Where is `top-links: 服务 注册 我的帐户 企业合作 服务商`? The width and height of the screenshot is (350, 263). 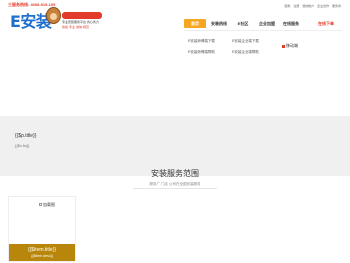 top-links: 服务 注册 我的帐户 企业合作 服务商 is located at coordinates (312, 6).